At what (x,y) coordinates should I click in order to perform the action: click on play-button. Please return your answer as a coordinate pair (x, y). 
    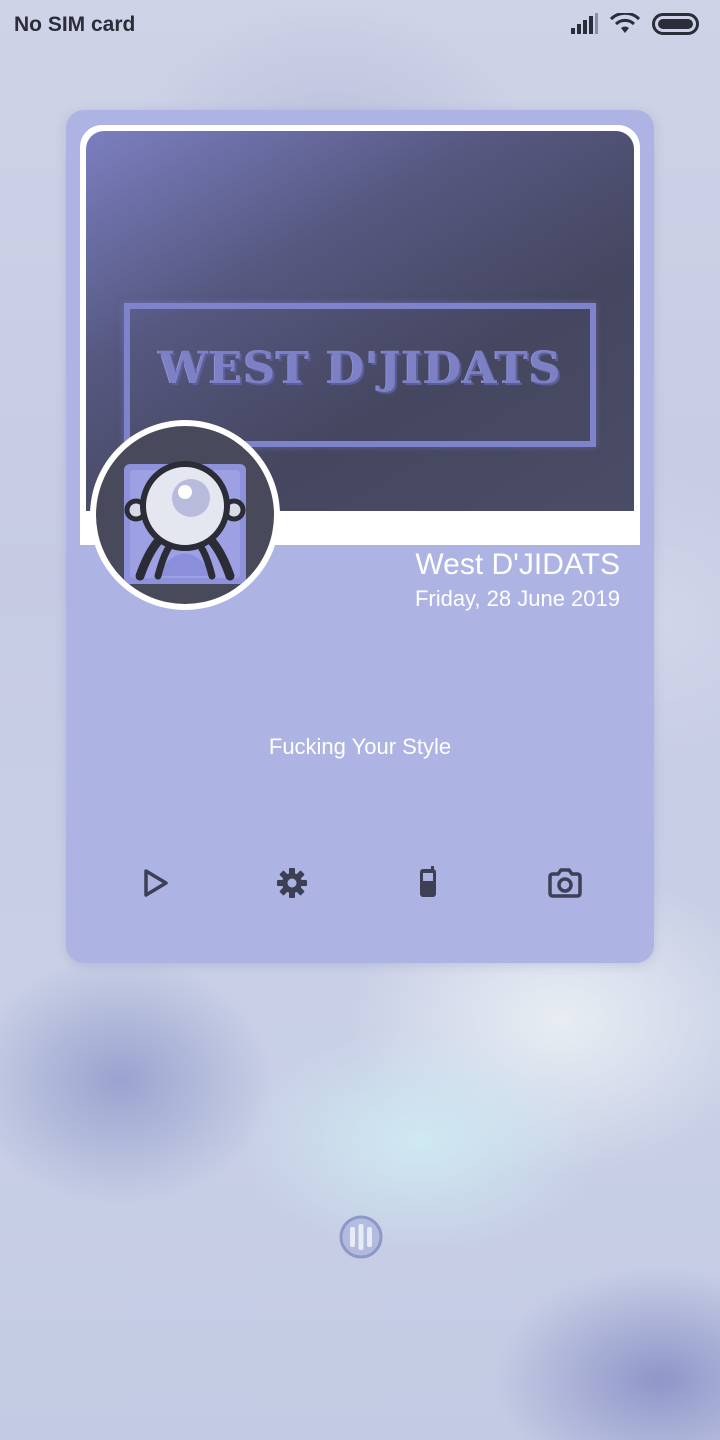
    Looking at the image, I should click on (156, 885).